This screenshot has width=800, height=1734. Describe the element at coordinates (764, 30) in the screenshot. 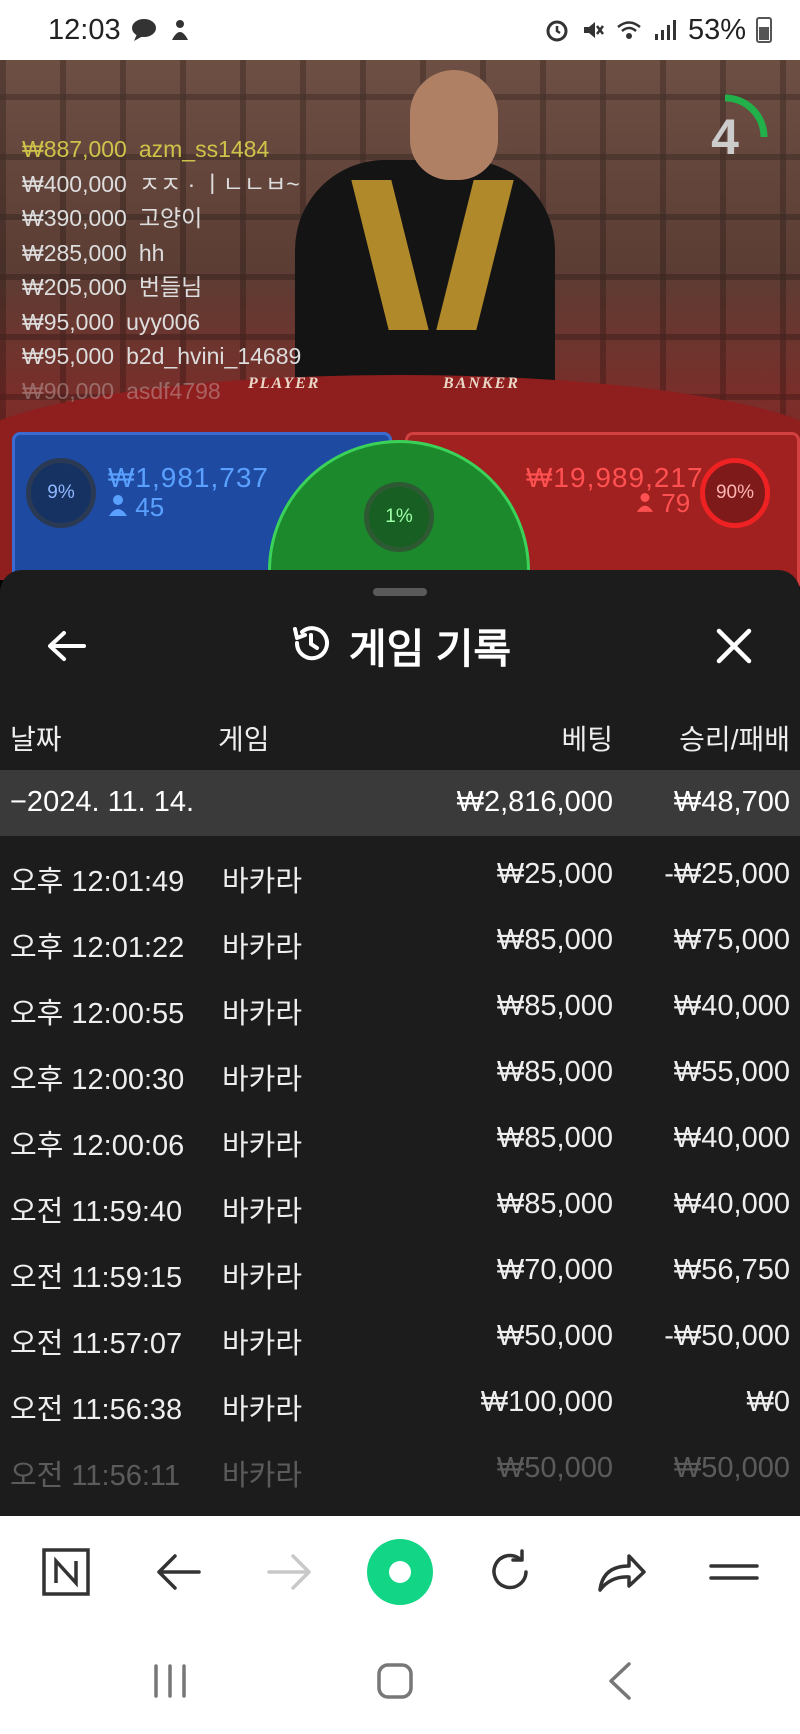

I see `battery-icon` at that location.